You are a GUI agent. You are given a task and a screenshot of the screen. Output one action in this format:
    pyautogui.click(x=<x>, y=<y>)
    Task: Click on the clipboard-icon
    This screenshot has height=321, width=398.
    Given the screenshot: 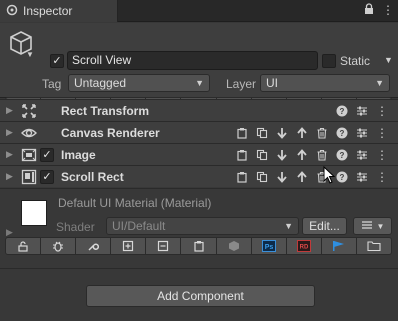 What is the action you would take?
    pyautogui.click(x=199, y=246)
    